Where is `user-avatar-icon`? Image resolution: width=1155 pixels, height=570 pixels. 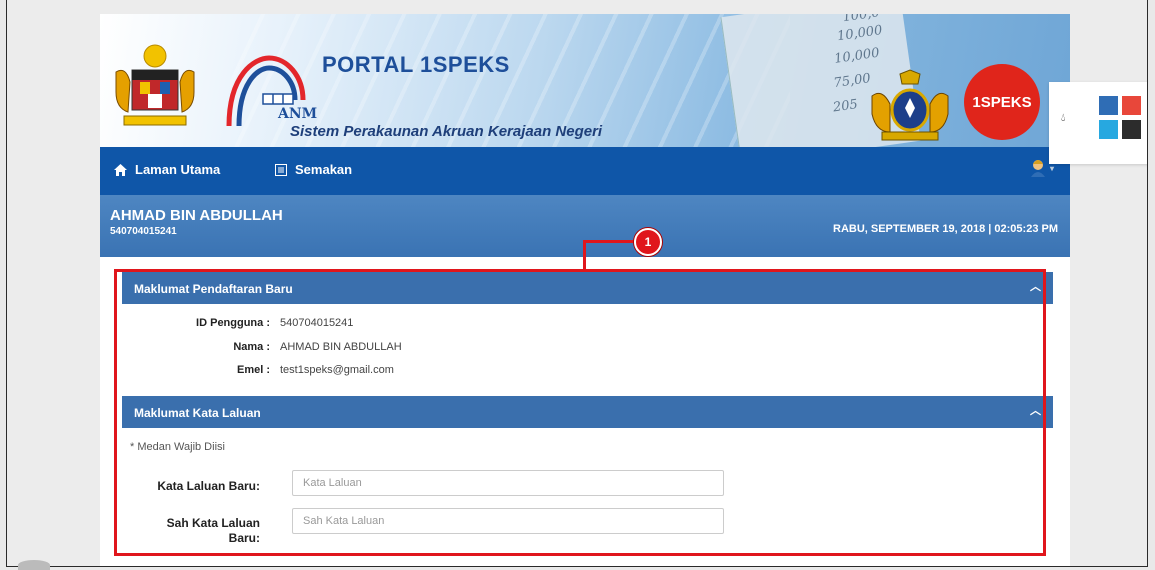
user-avatar-icon is located at coordinates (1037, 168).